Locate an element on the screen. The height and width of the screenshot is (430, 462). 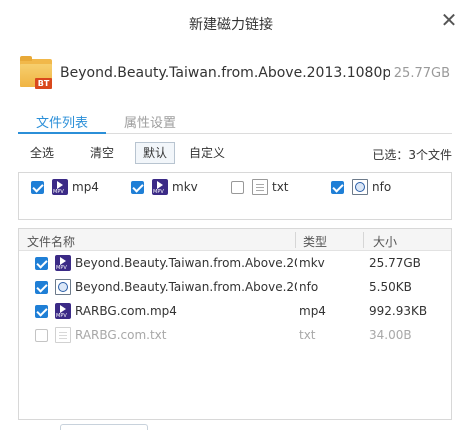
custom-button: 自定义 is located at coordinates (207, 153).